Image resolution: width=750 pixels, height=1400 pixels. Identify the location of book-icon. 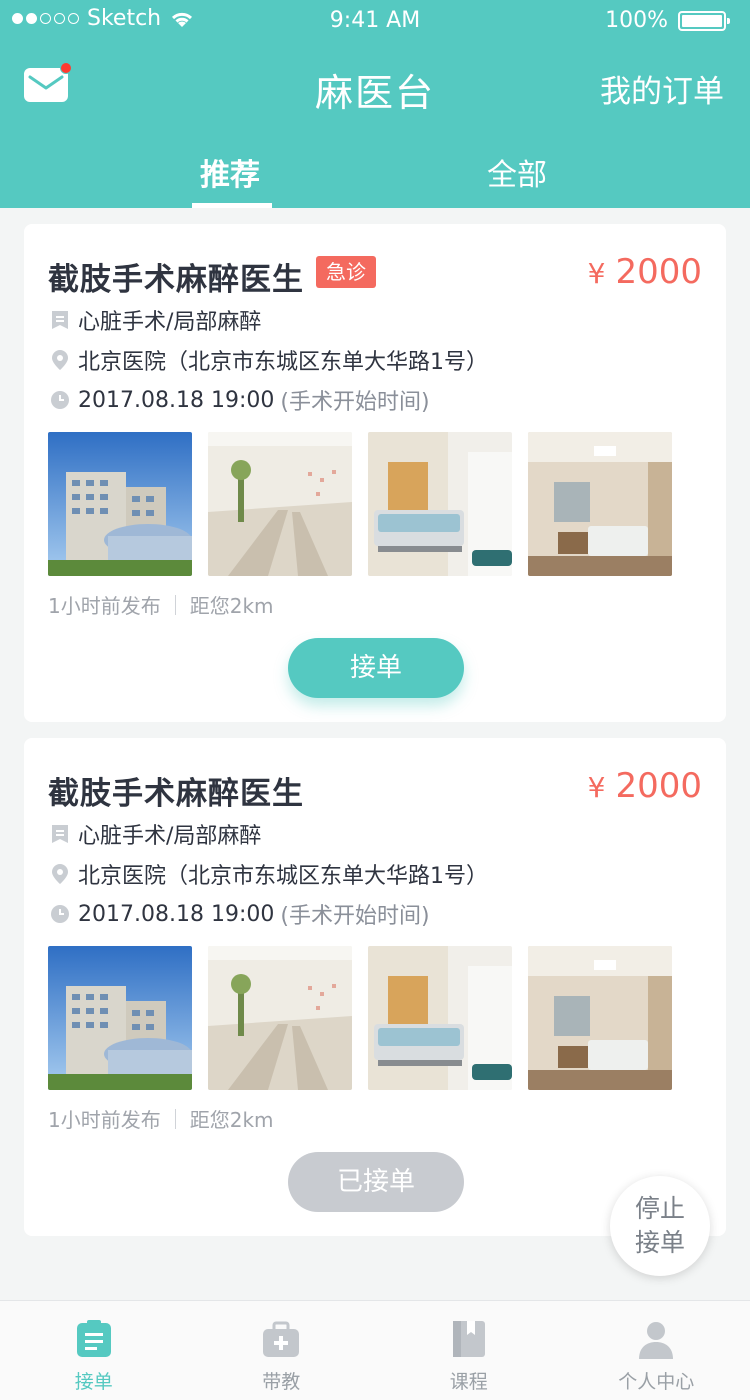
(468, 1339).